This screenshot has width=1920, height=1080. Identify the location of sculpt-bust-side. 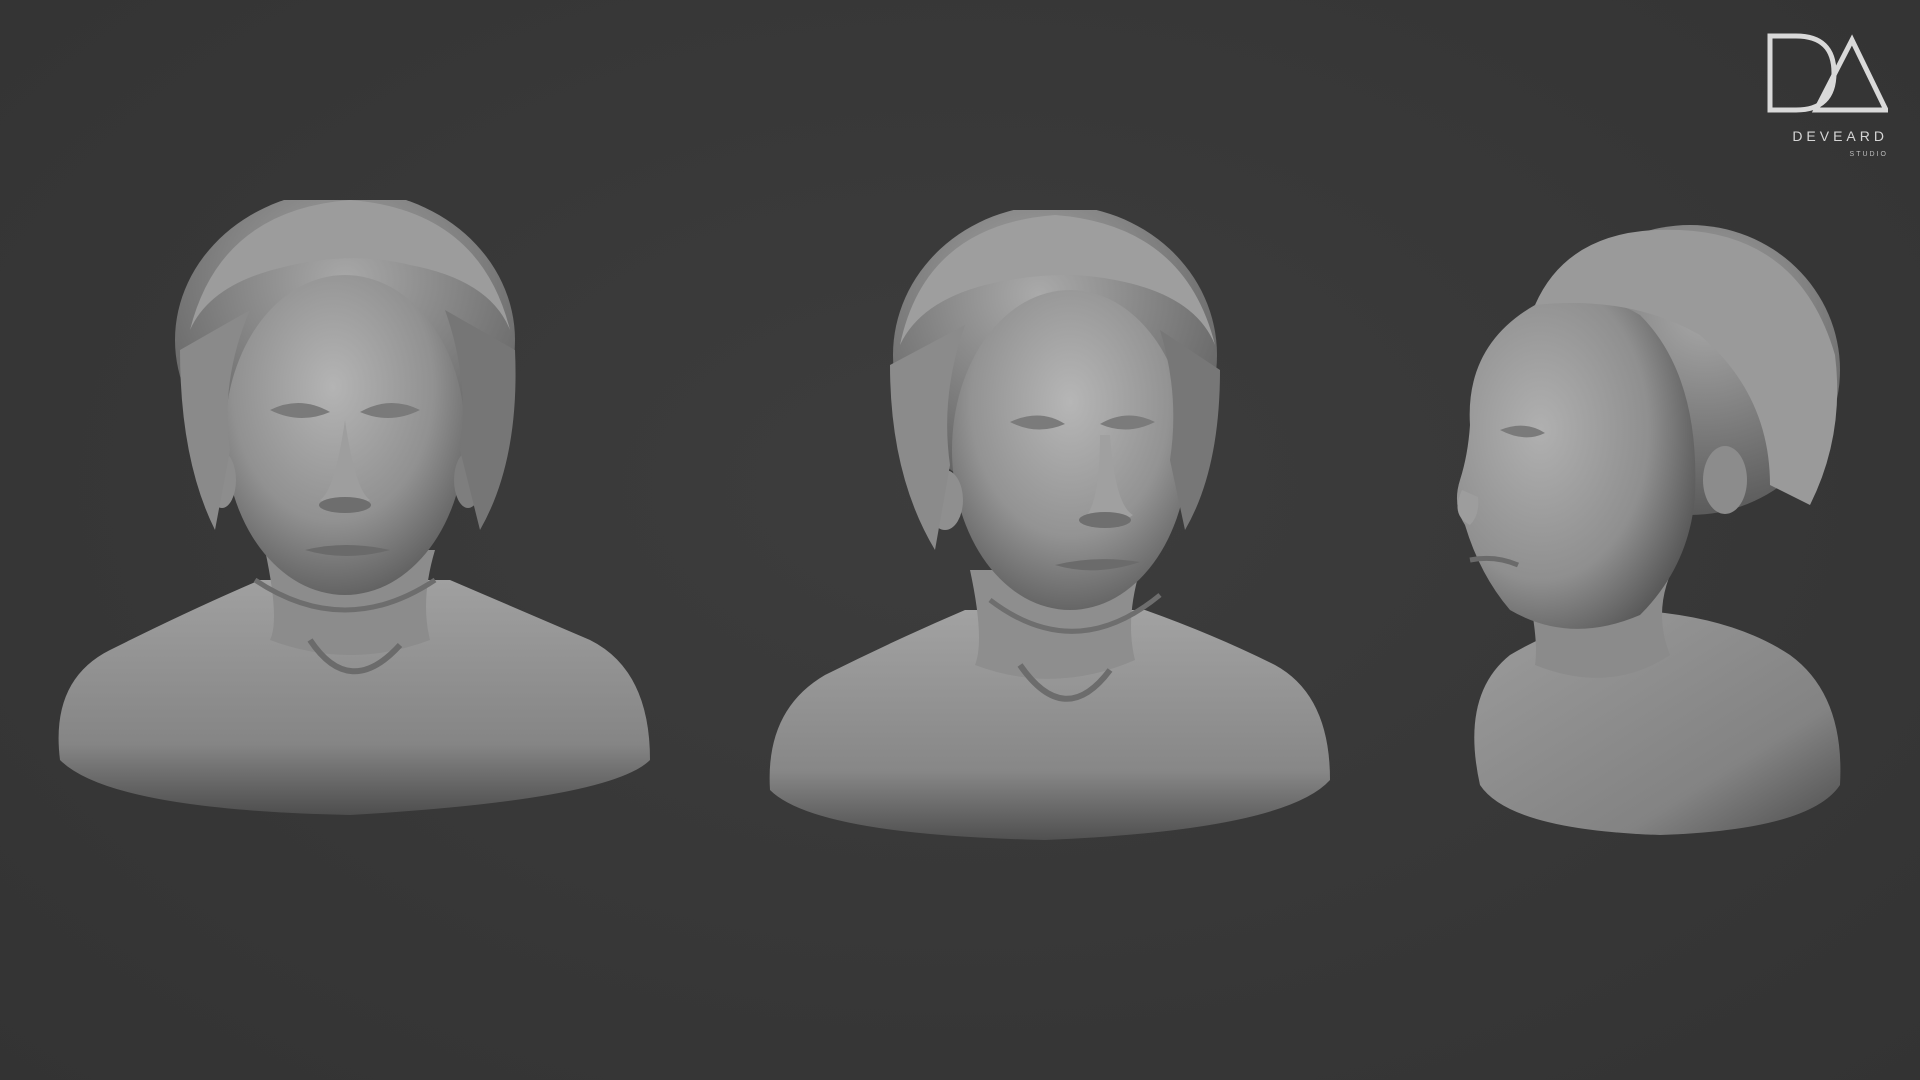
(1645, 535).